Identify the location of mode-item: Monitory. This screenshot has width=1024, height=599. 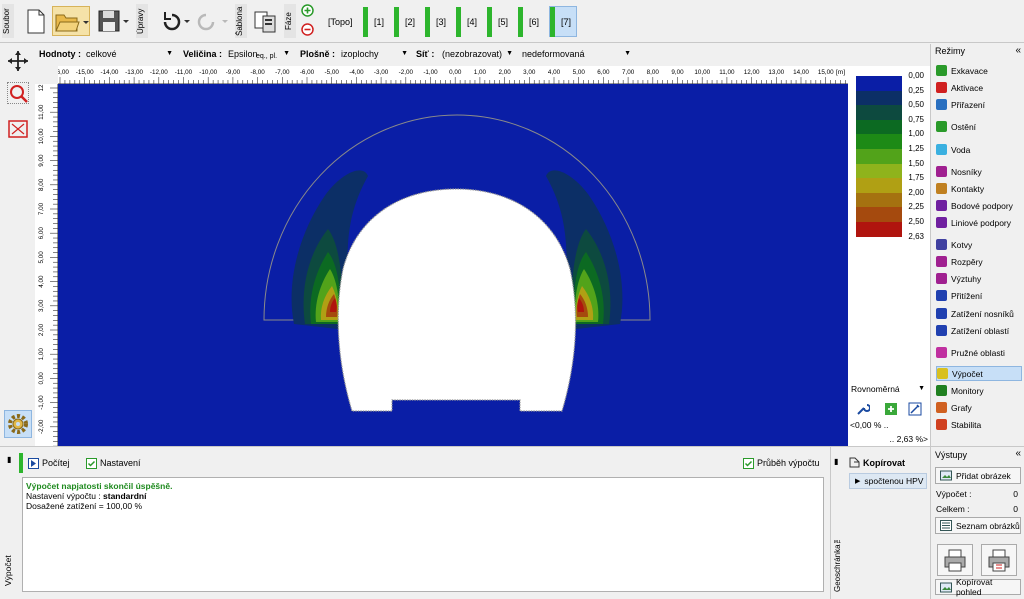
(979, 390).